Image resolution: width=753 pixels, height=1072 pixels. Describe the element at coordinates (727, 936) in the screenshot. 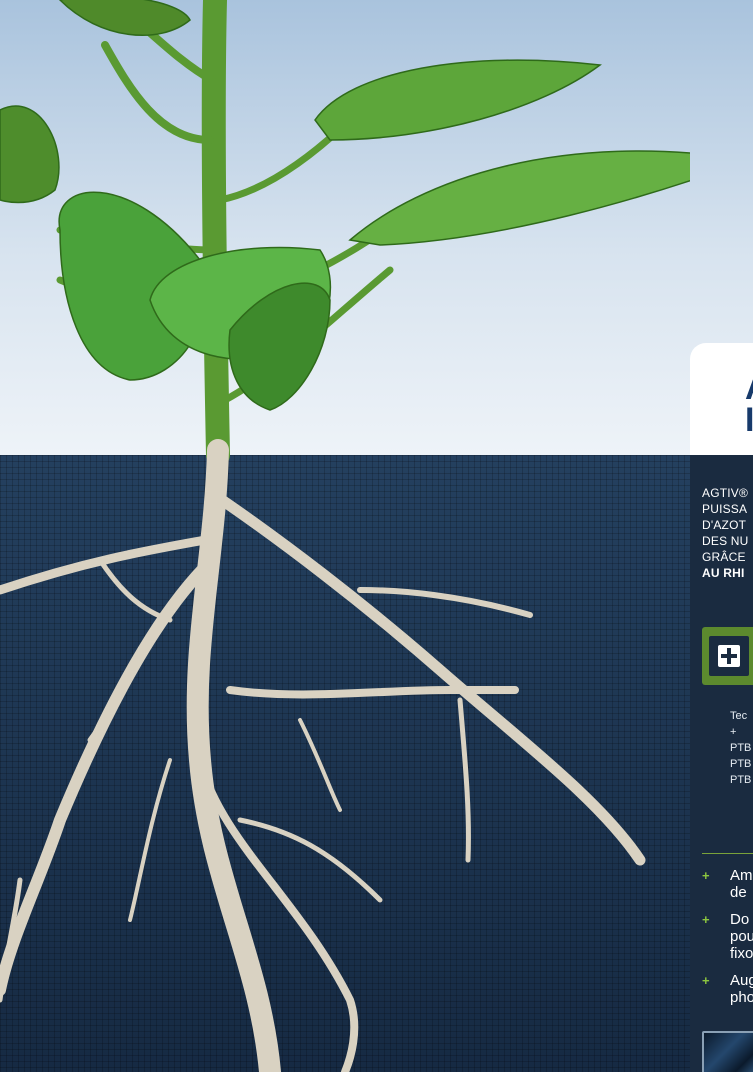

I see `list-item: + Do pou fixo` at that location.